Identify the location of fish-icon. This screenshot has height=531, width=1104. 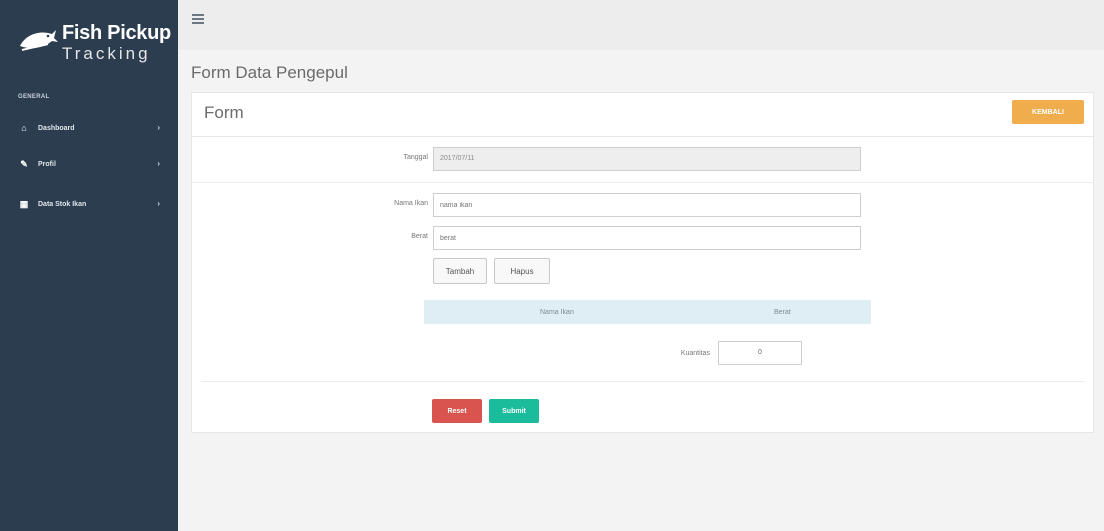
(39, 40).